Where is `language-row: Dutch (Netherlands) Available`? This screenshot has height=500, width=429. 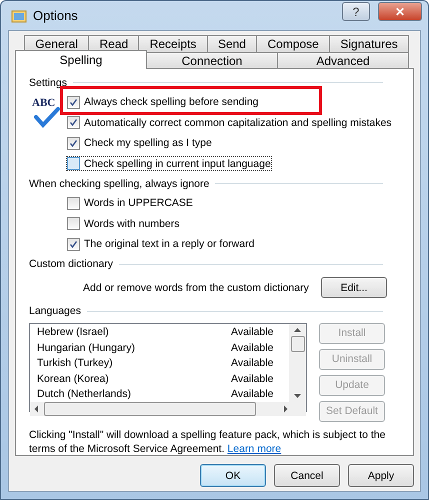 language-row: Dutch (Netherlands) Available is located at coordinates (163, 394).